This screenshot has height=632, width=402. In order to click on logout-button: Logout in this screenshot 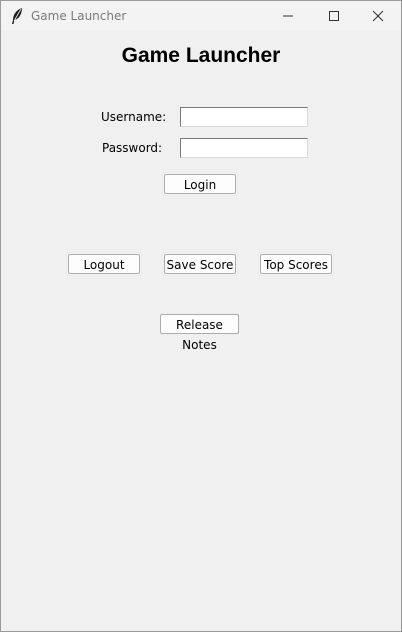, I will do `click(104, 264)`.